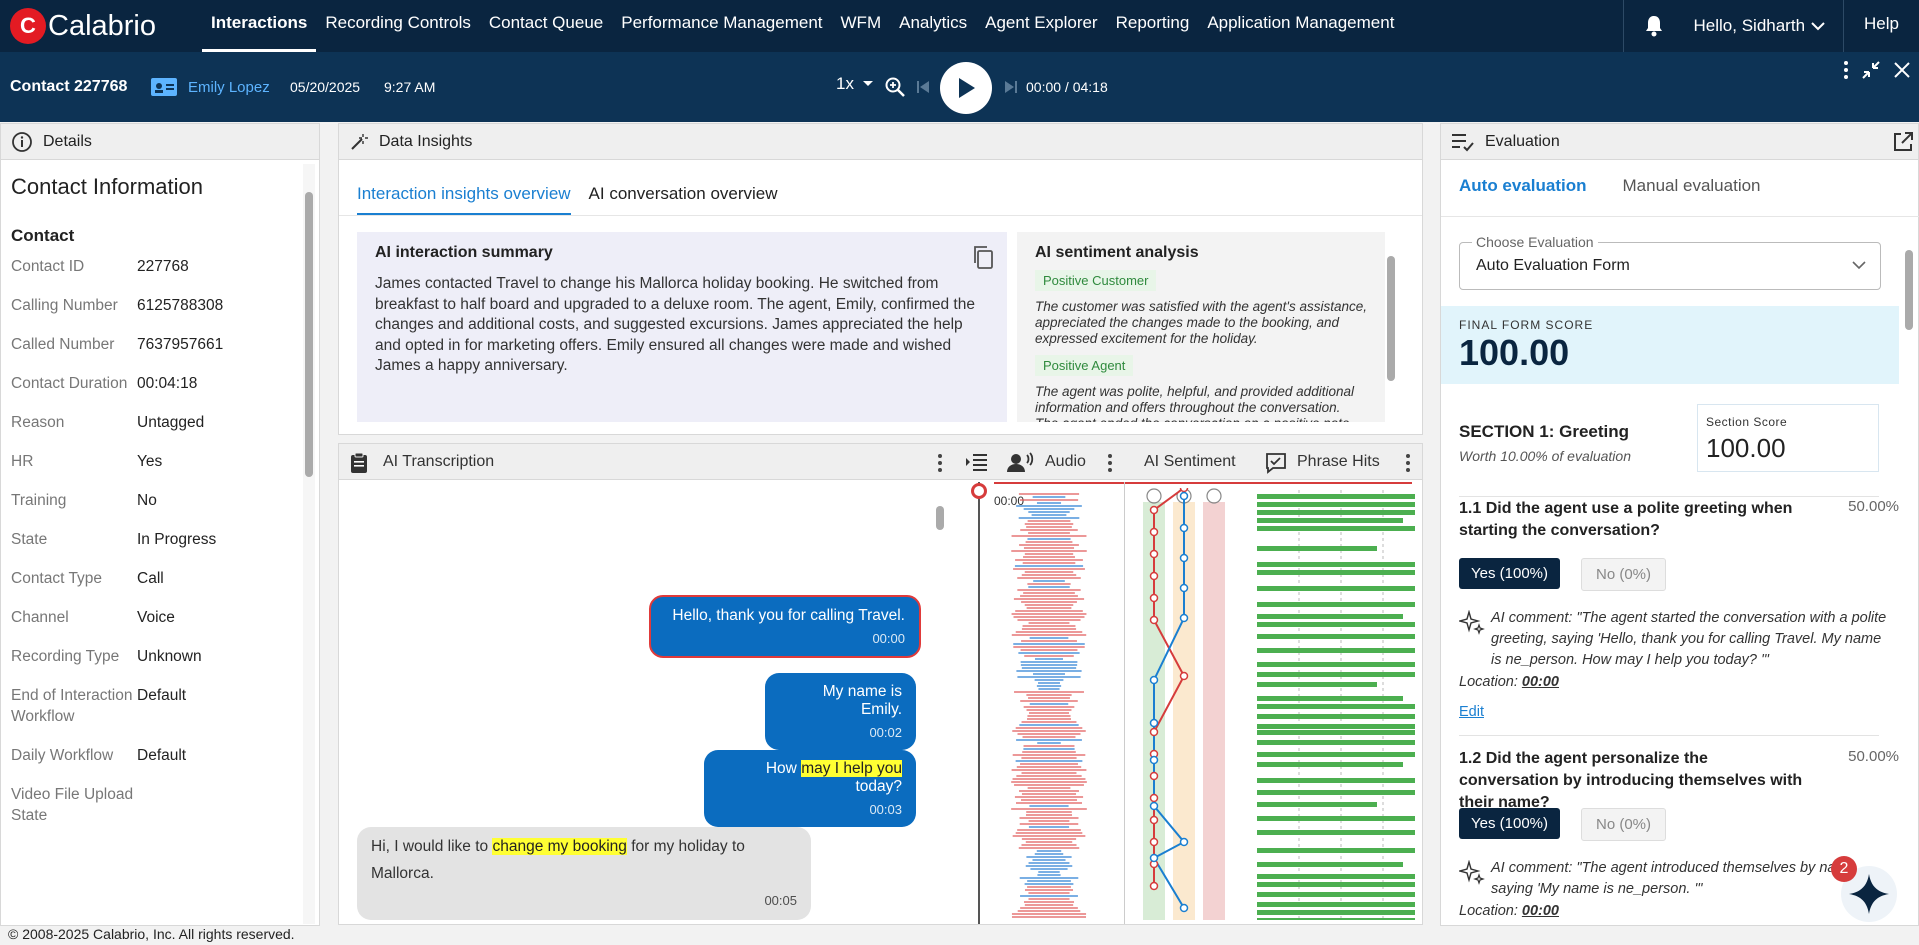 The height and width of the screenshot is (945, 1919). I want to click on nav-analytics: Analytics, so click(933, 26).